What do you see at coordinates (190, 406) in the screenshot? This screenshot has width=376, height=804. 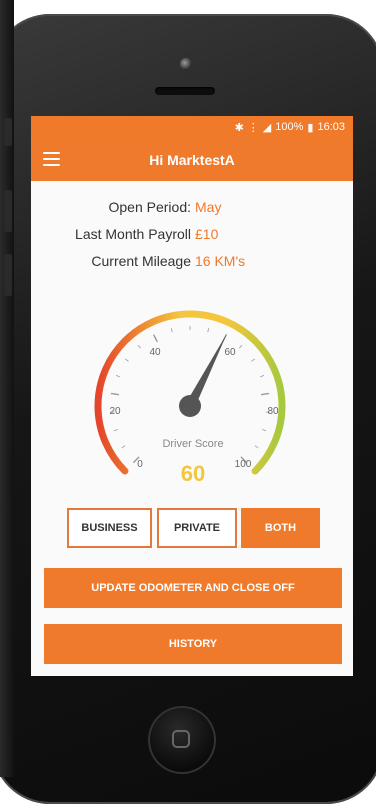 I see `needle-hub` at bounding box center [190, 406].